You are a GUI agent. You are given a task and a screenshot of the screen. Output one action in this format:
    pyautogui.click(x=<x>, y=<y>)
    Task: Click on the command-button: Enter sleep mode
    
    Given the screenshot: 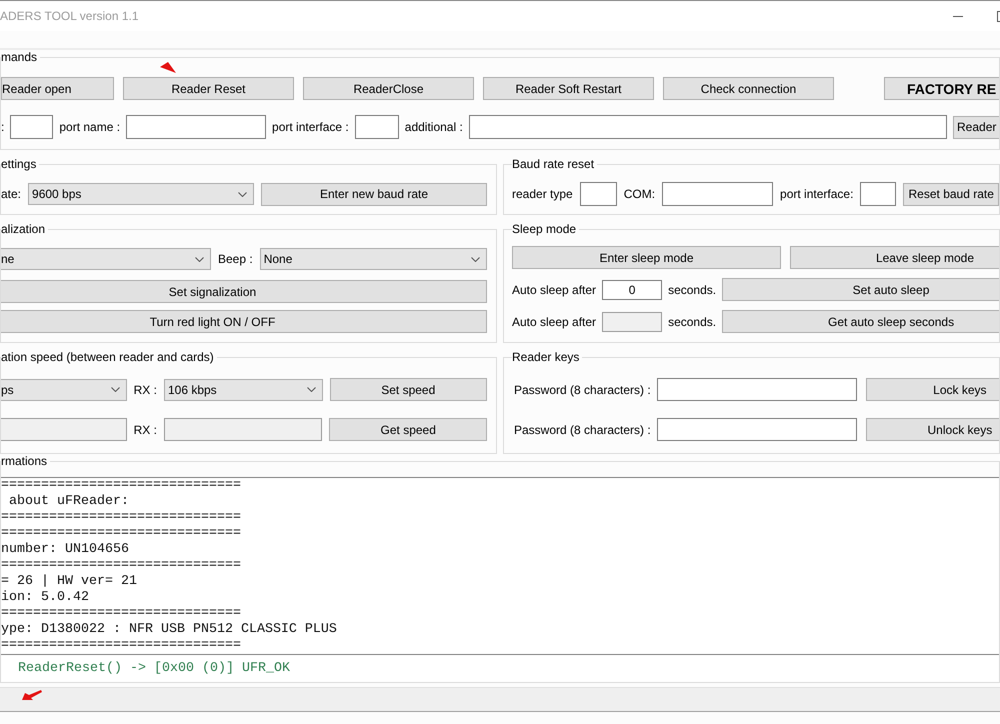 What is the action you would take?
    pyautogui.click(x=646, y=257)
    